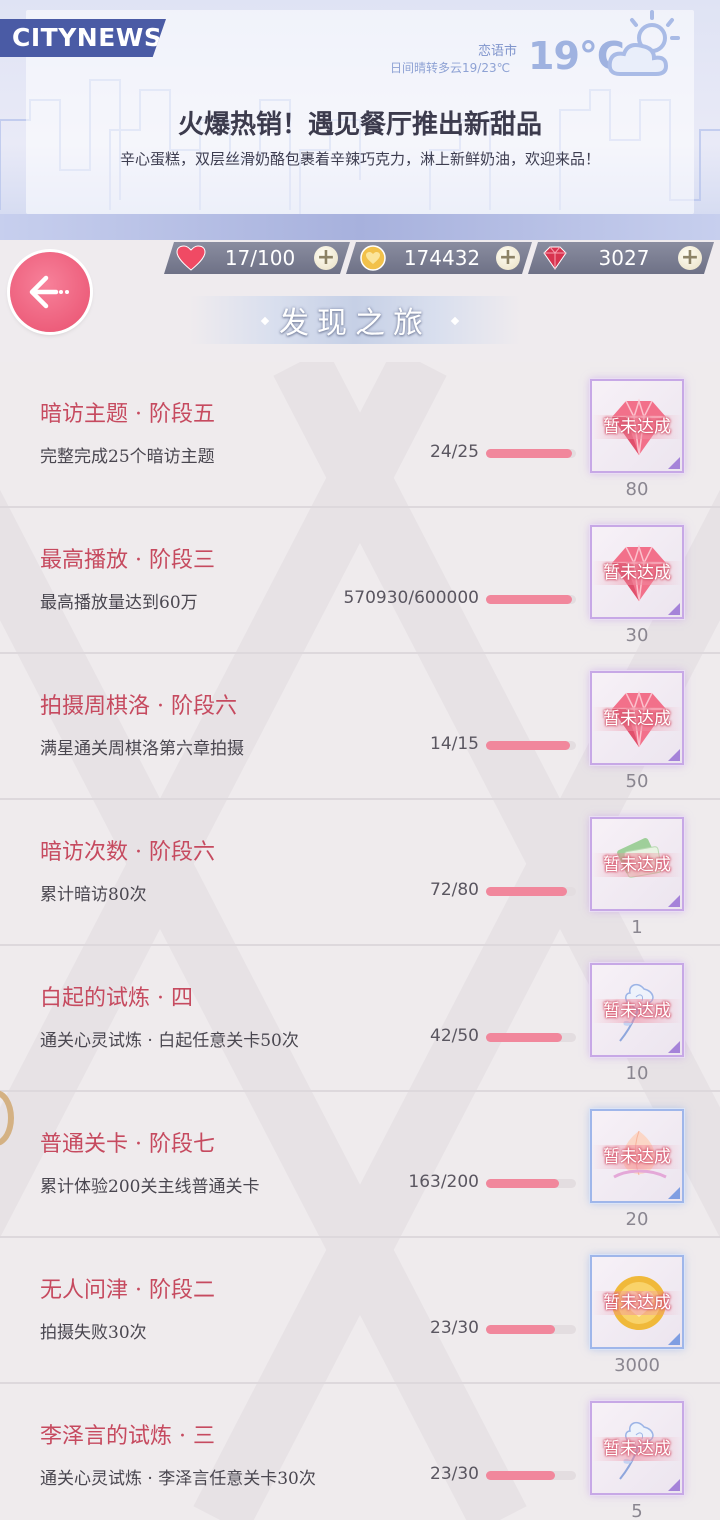  Describe the element at coordinates (93, 895) in the screenshot. I see `achievement-description: 累计暗访80次` at that location.